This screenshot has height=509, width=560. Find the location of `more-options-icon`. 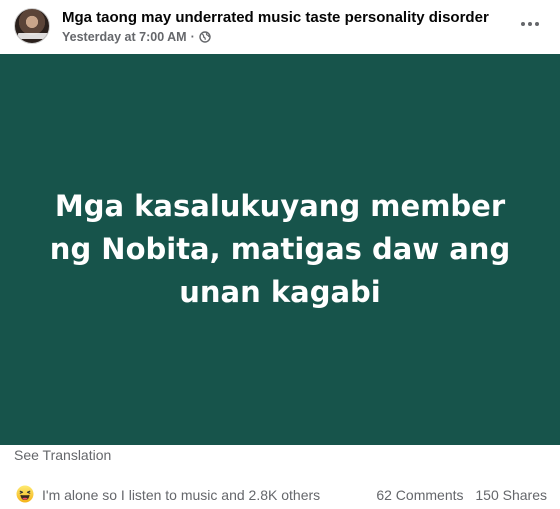

more-options-icon is located at coordinates (530, 24).